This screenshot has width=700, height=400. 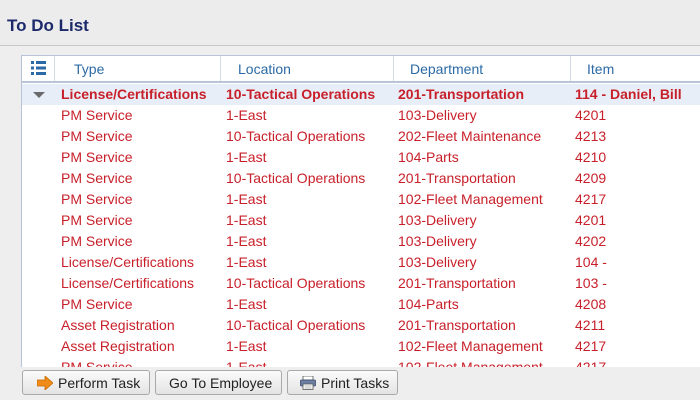 What do you see at coordinates (361, 304) in the screenshot?
I see `table-row: PM Service 1-East 104-Parts 4208` at bounding box center [361, 304].